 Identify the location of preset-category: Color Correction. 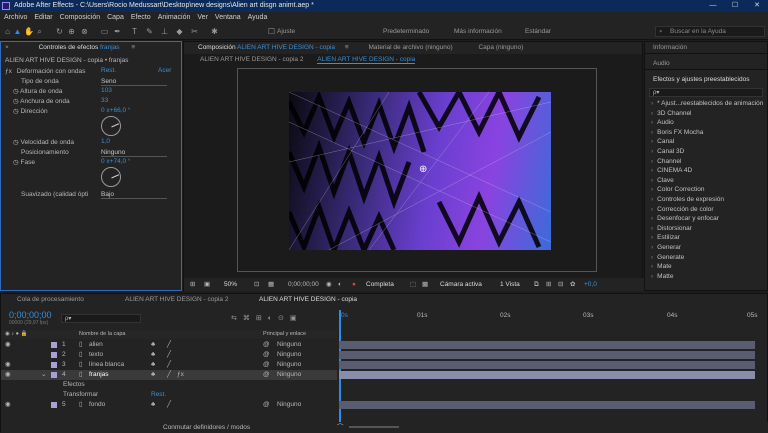
(706, 190).